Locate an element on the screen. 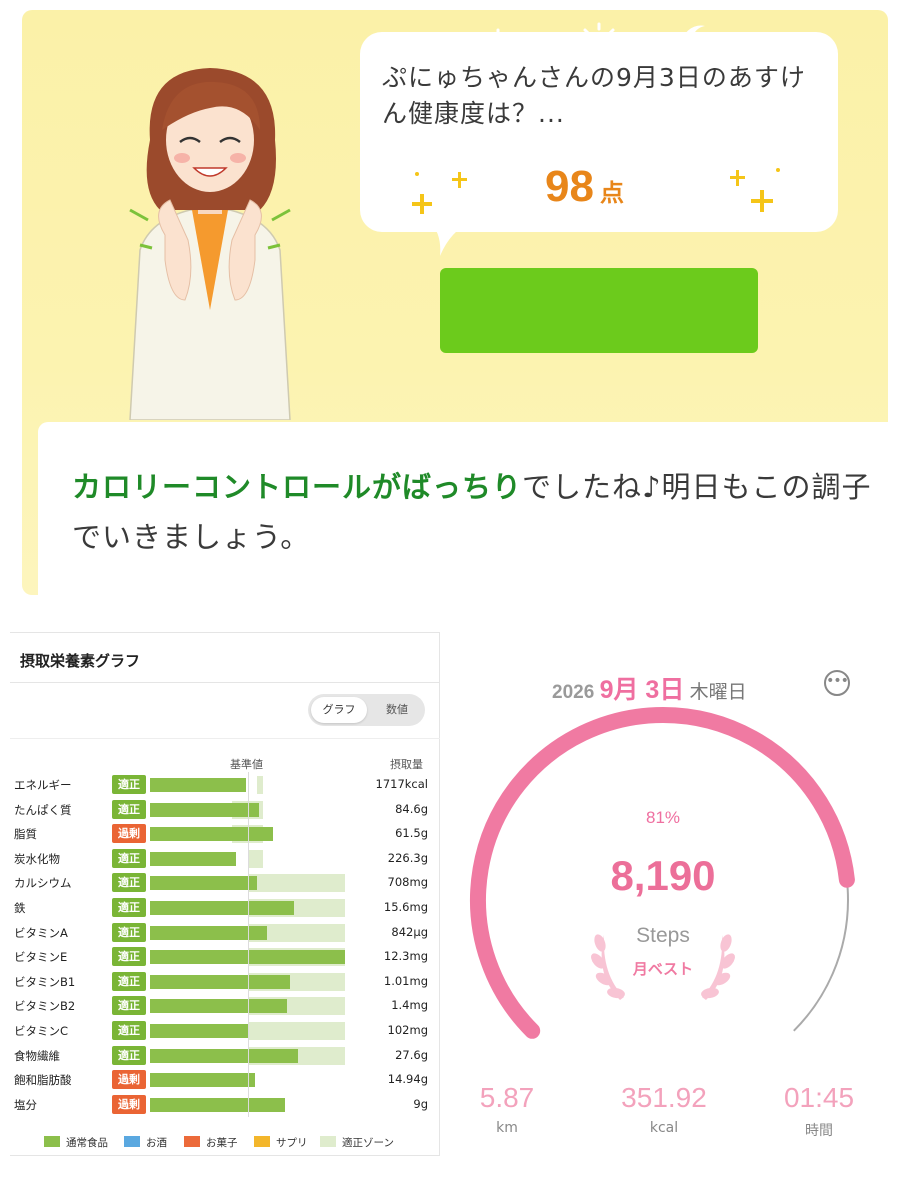  nutrient-row: ビタミンA 適正 842μg is located at coordinates (220, 933).